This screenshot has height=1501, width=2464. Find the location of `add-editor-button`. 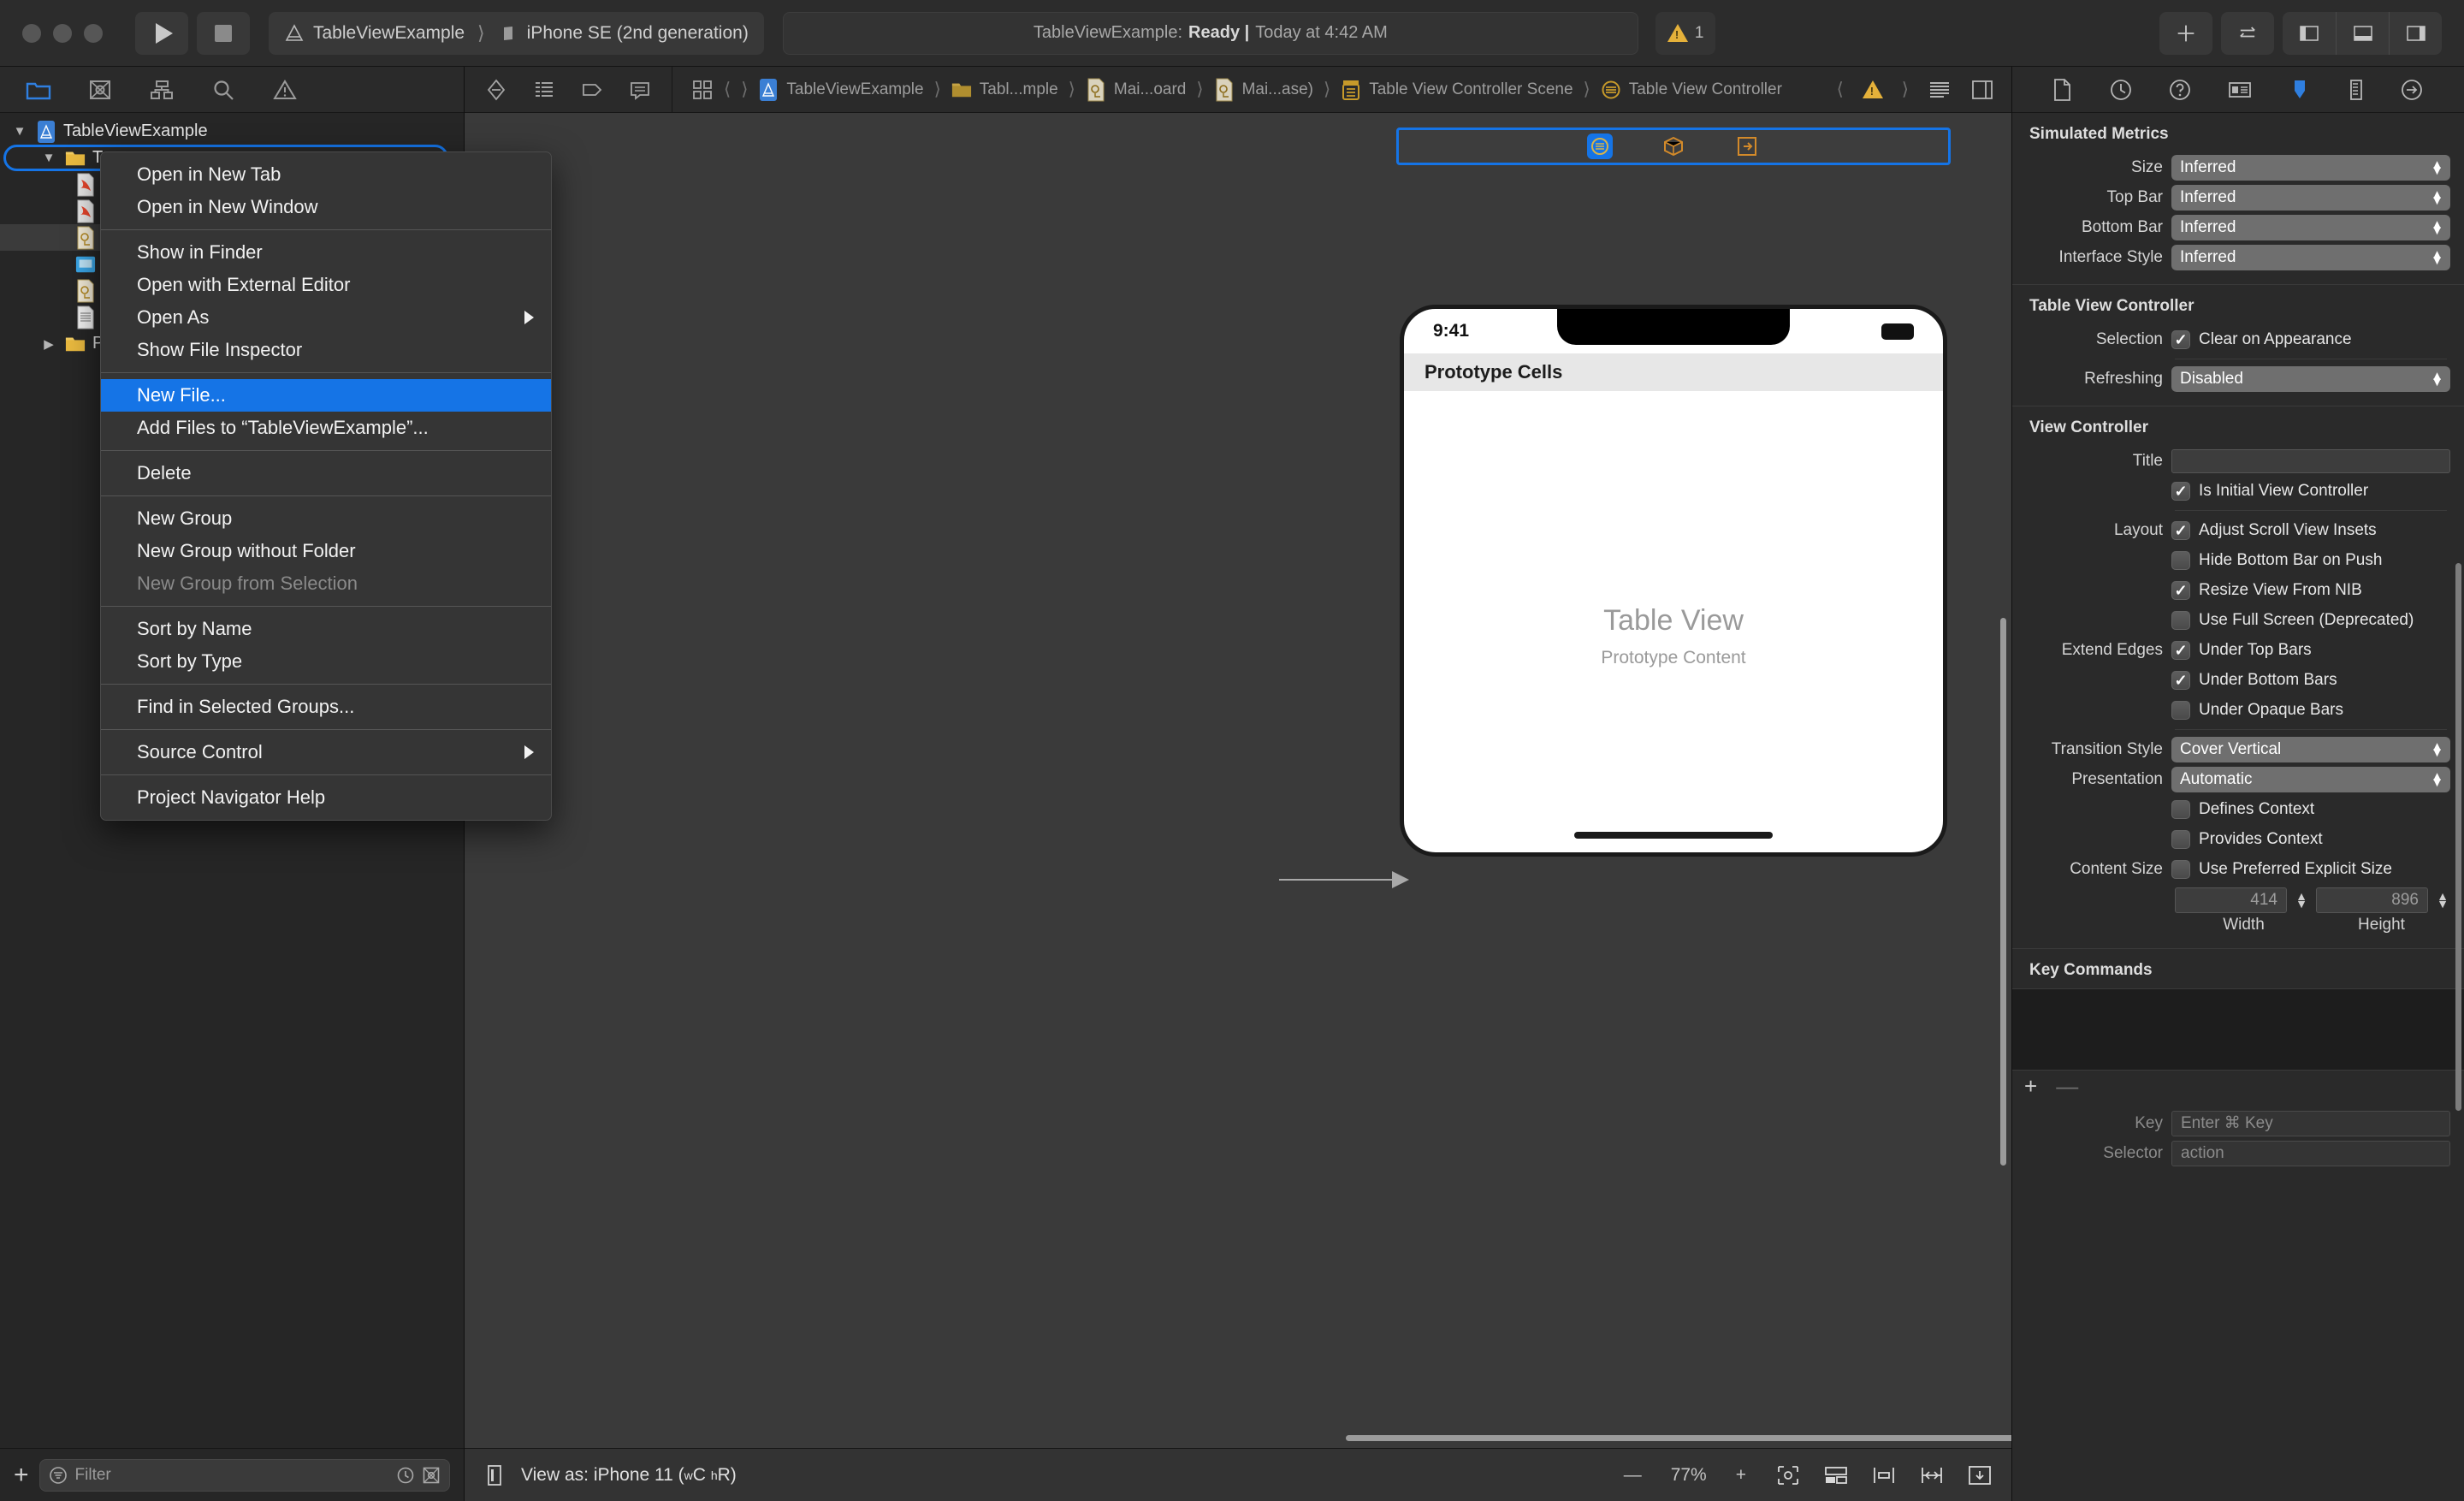

add-editor-button is located at coordinates (2185, 33).